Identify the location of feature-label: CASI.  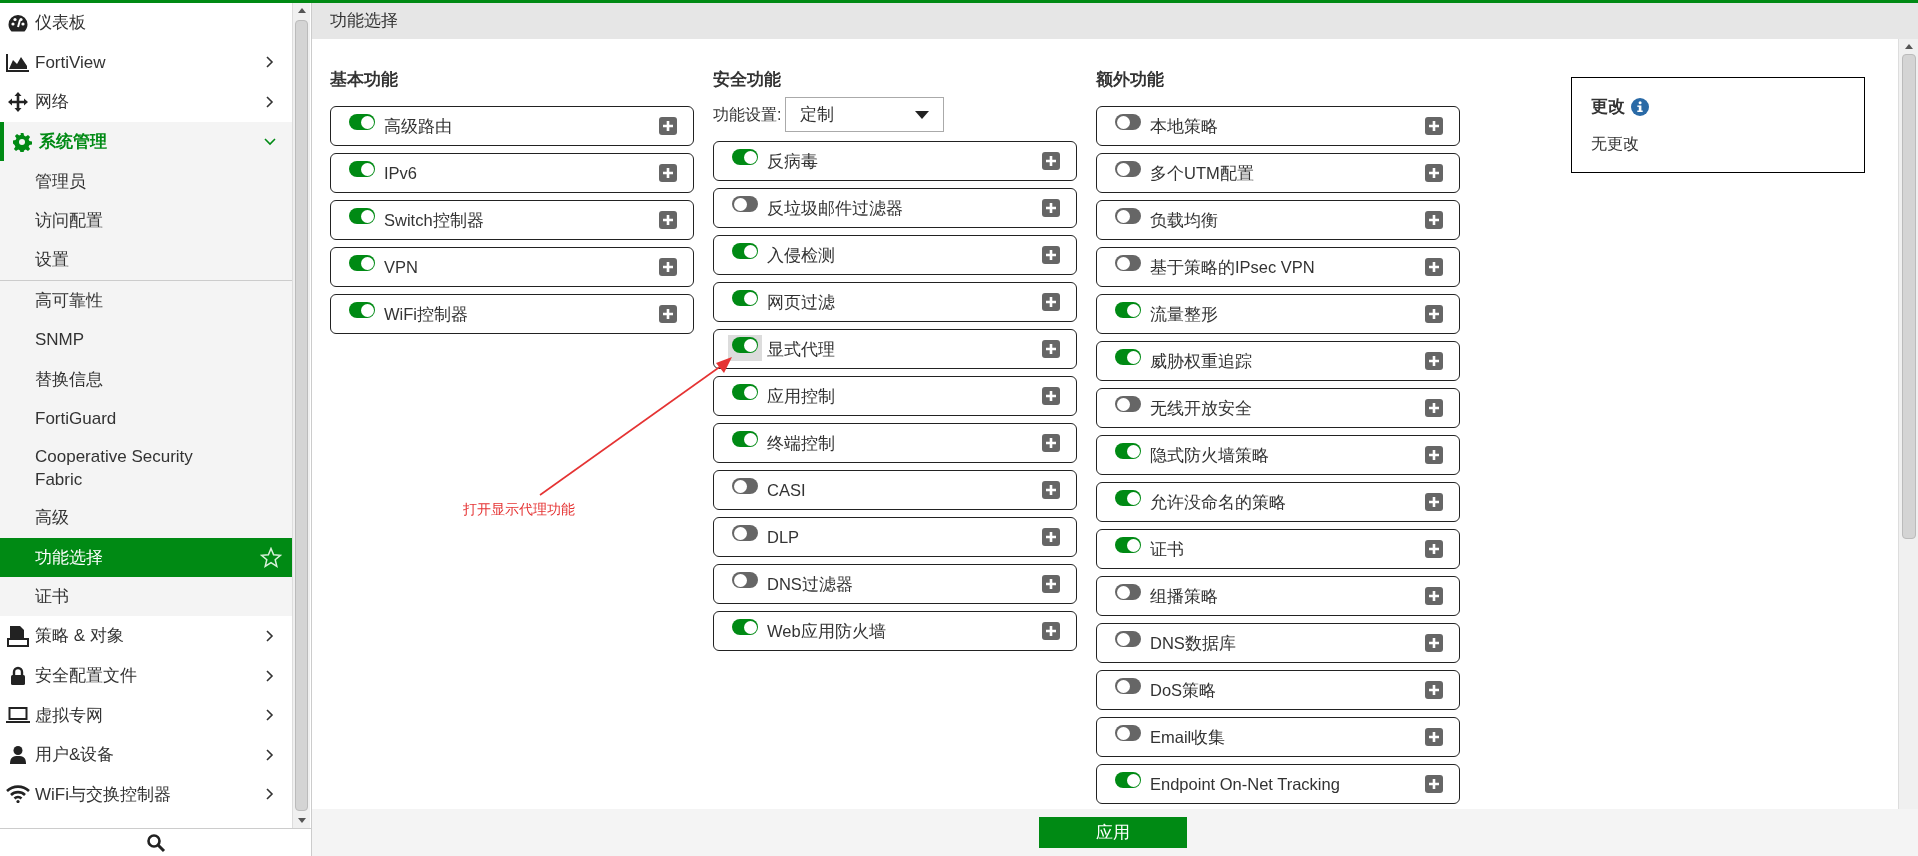
(787, 490).